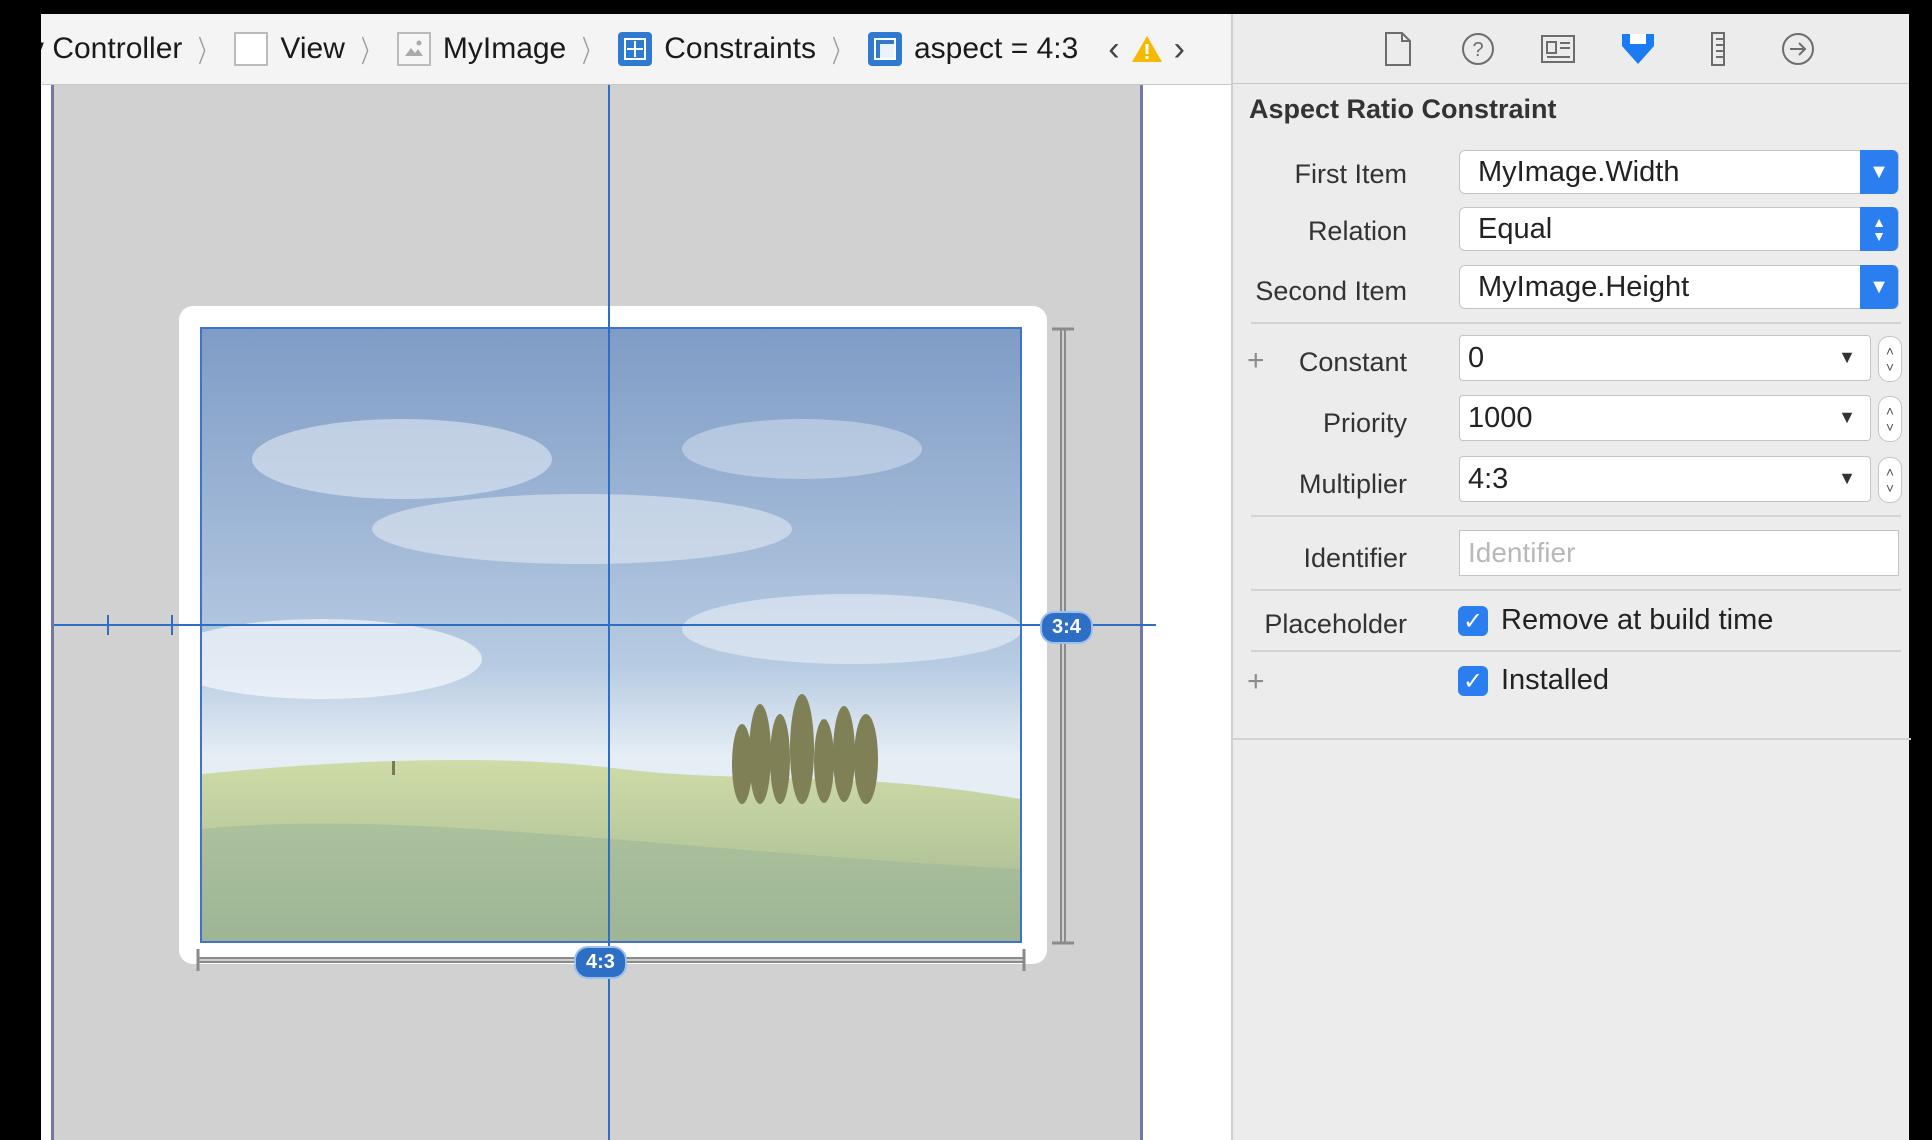  What do you see at coordinates (1352, 362) in the screenshot?
I see `constant-label: Constant` at bounding box center [1352, 362].